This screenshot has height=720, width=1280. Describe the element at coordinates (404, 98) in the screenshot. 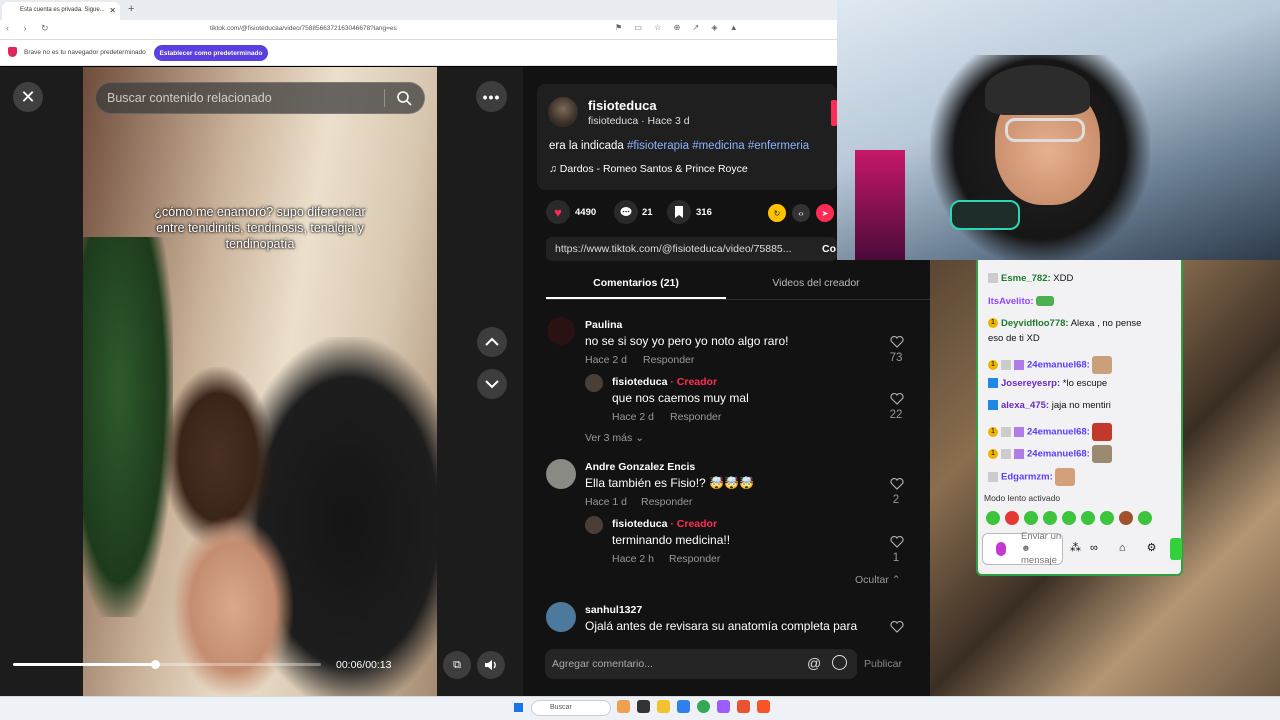

I see `search-icon` at that location.